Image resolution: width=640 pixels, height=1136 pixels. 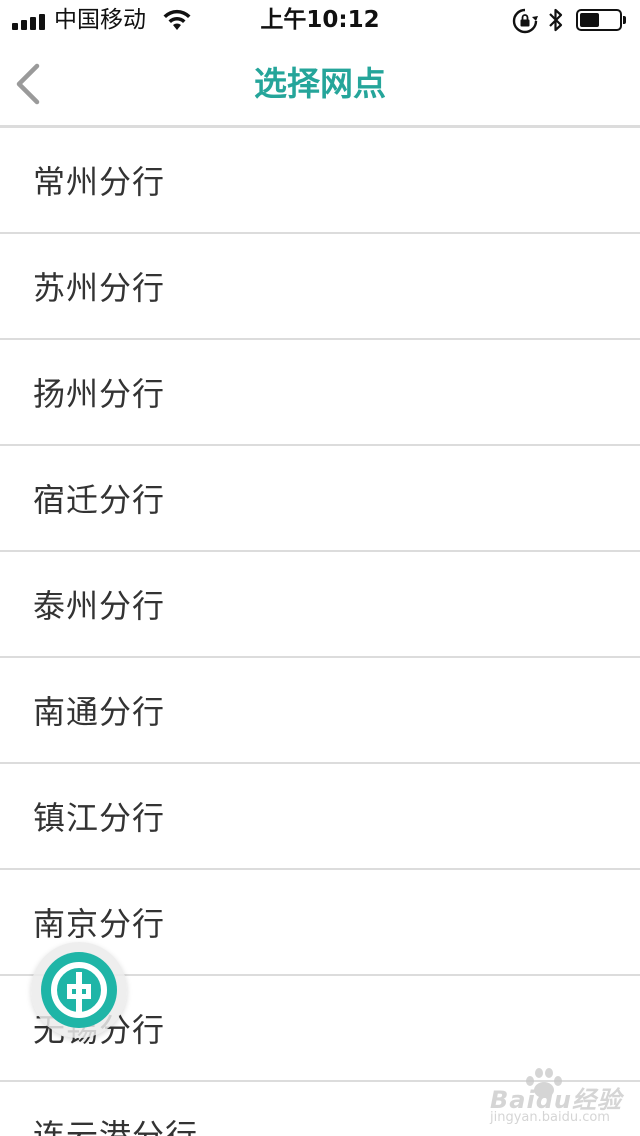 What do you see at coordinates (320, 181) in the screenshot?
I see `list-item: 常州分行` at bounding box center [320, 181].